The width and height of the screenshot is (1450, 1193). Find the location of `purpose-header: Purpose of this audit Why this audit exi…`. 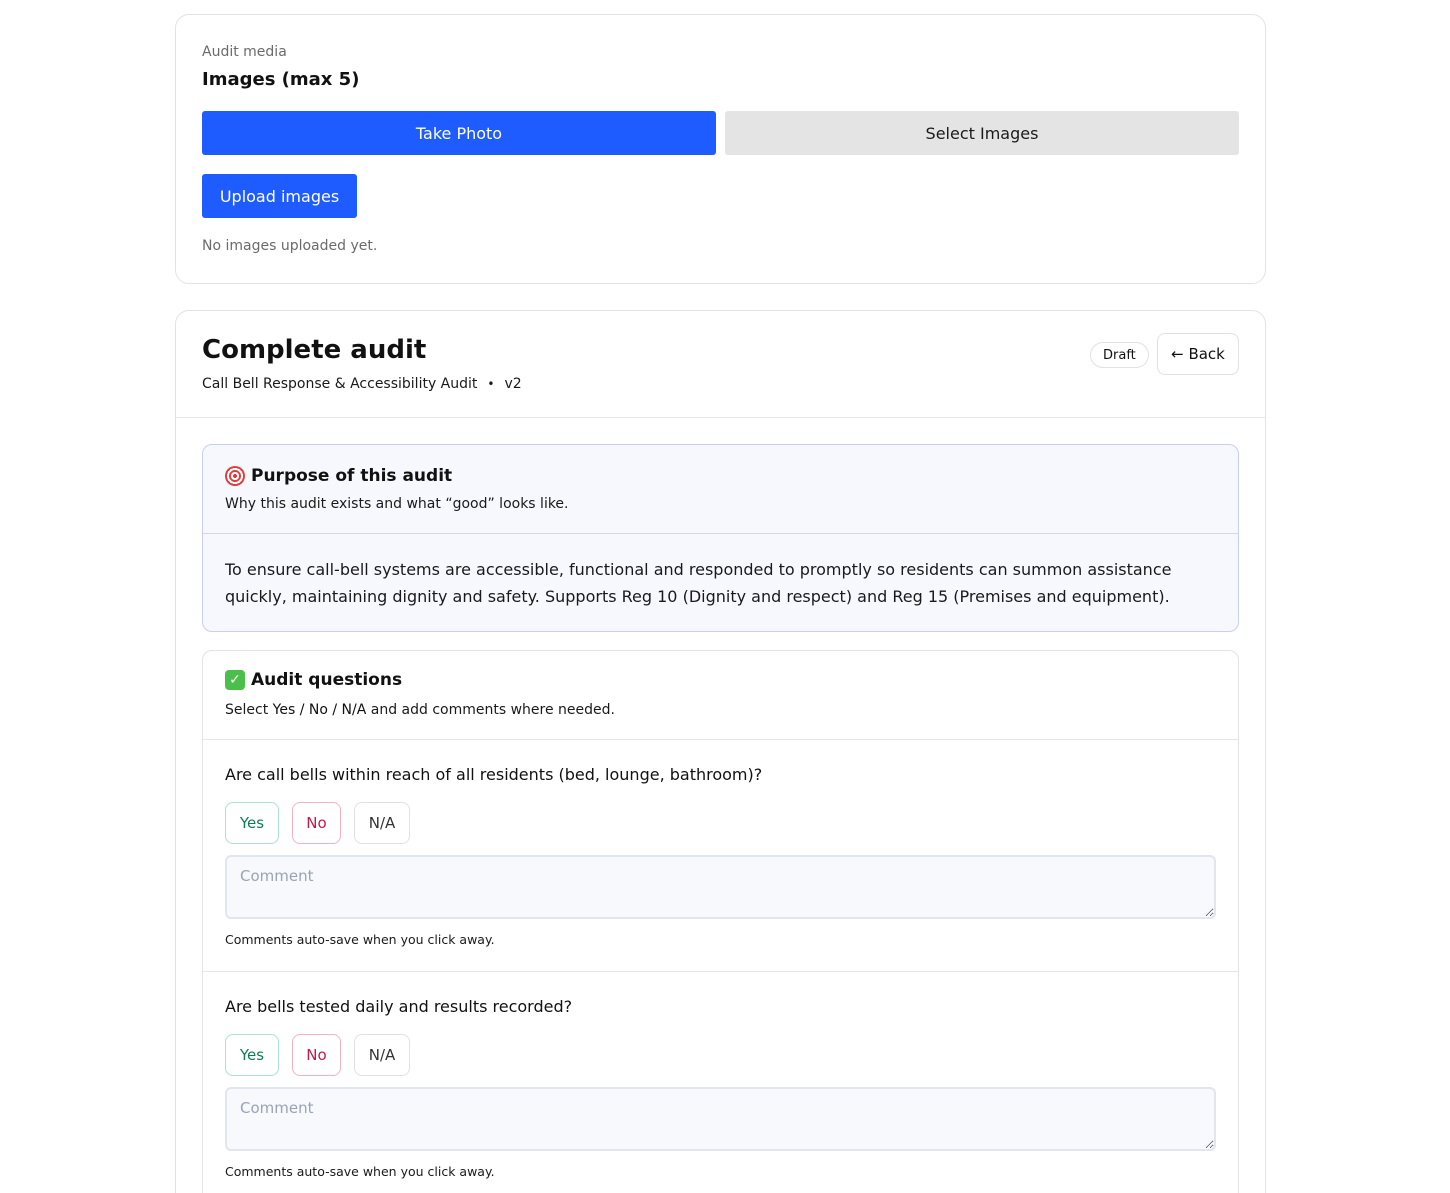

purpose-header: Purpose of this audit Why this audit exi… is located at coordinates (720, 489).